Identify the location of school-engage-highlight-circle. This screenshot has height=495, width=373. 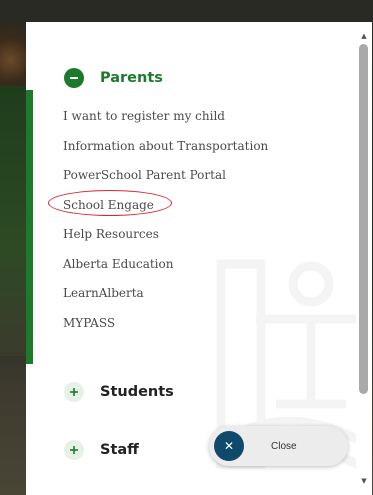
(110, 203).